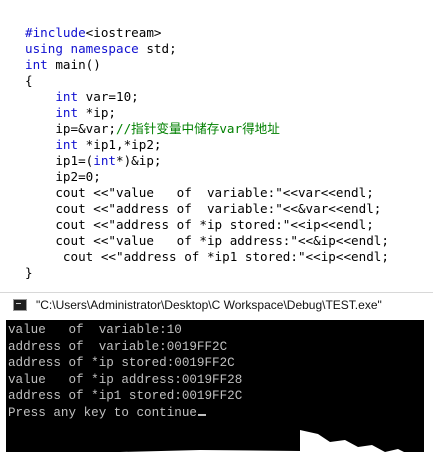 This screenshot has width=433, height=458. I want to click on code-line: #include<iostream>, so click(93, 33).